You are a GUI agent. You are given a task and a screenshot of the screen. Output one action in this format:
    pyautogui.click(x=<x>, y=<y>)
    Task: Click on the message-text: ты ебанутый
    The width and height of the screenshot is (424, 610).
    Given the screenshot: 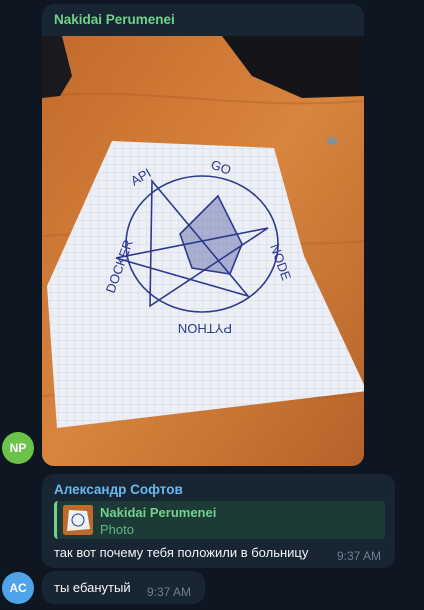 What is the action you would take?
    pyautogui.click(x=92, y=587)
    